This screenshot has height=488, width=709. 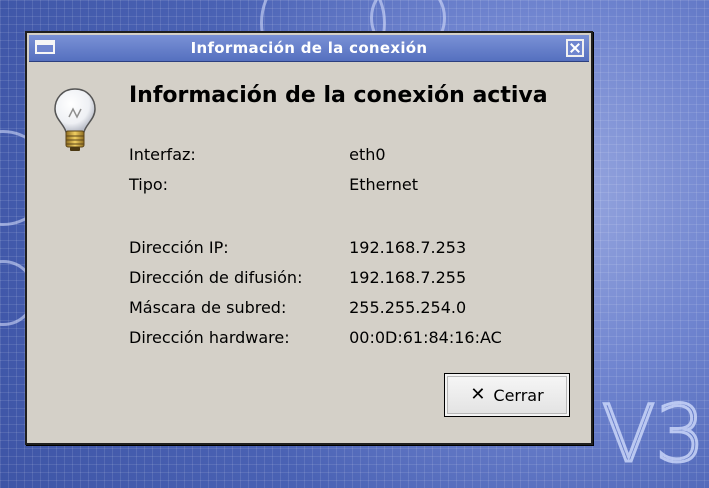 I want to click on row-value: 192.168.7.253, so click(x=408, y=247).